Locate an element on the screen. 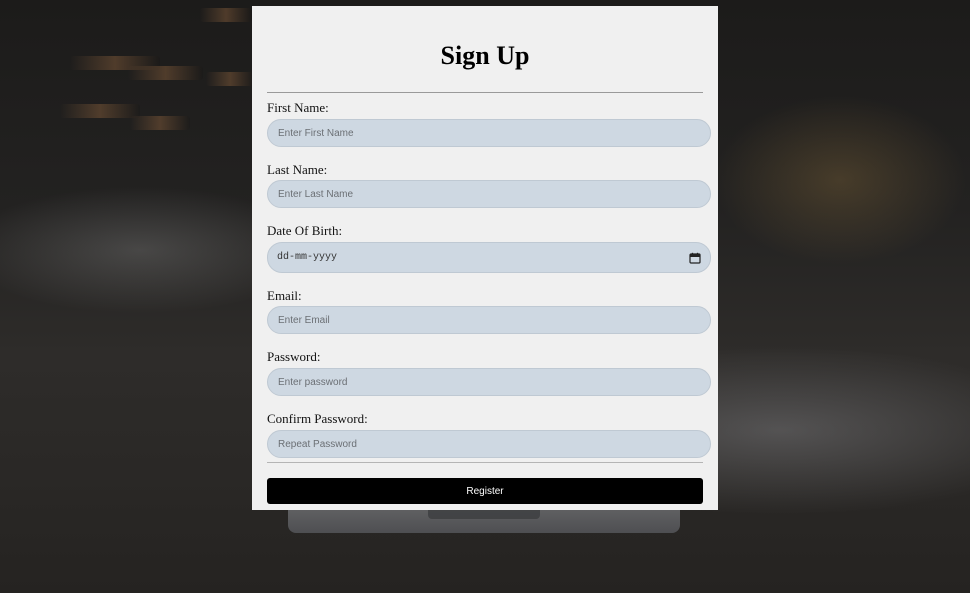 The width and height of the screenshot is (970, 593). calendar-icon is located at coordinates (695, 258).